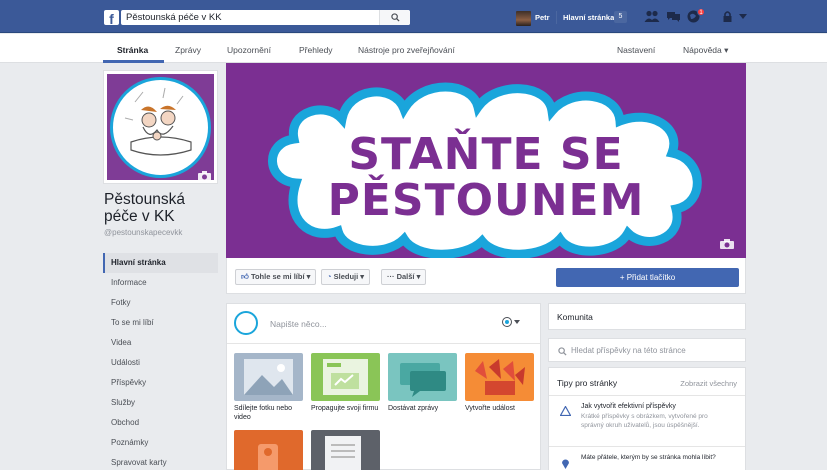 This screenshot has width=827, height=470. Describe the element at coordinates (727, 16) in the screenshot. I see `privacy-lock-icon` at that location.